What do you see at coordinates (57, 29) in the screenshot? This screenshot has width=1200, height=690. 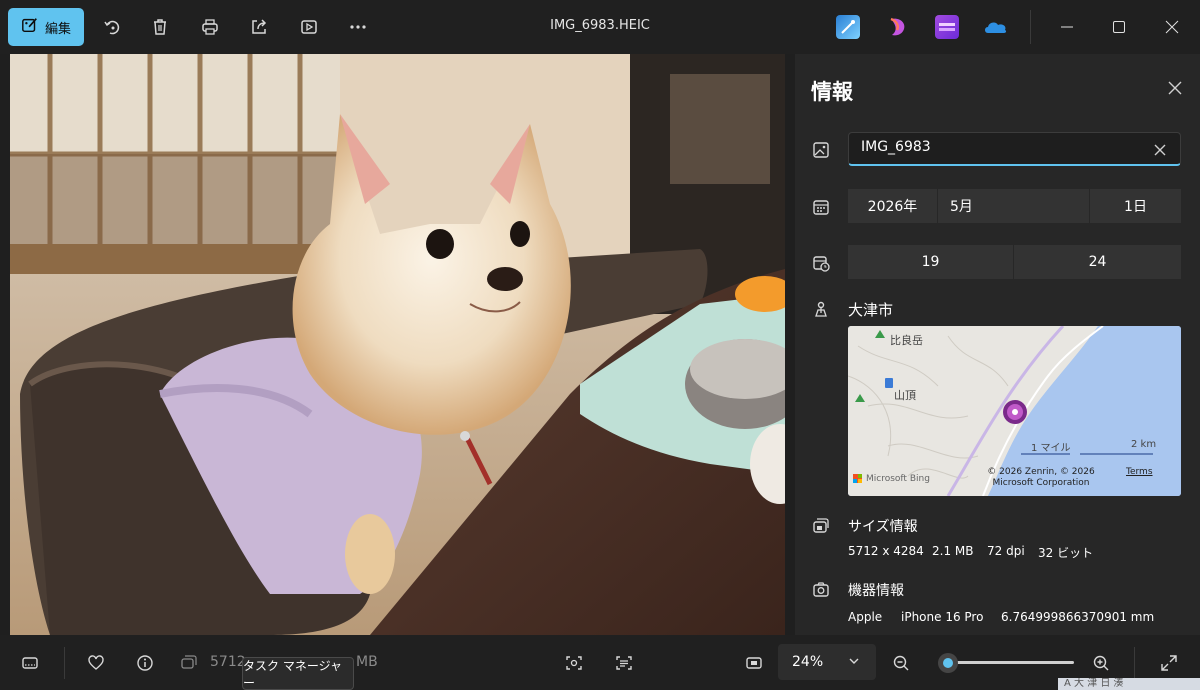 I see `edit-label: 編集` at bounding box center [57, 29].